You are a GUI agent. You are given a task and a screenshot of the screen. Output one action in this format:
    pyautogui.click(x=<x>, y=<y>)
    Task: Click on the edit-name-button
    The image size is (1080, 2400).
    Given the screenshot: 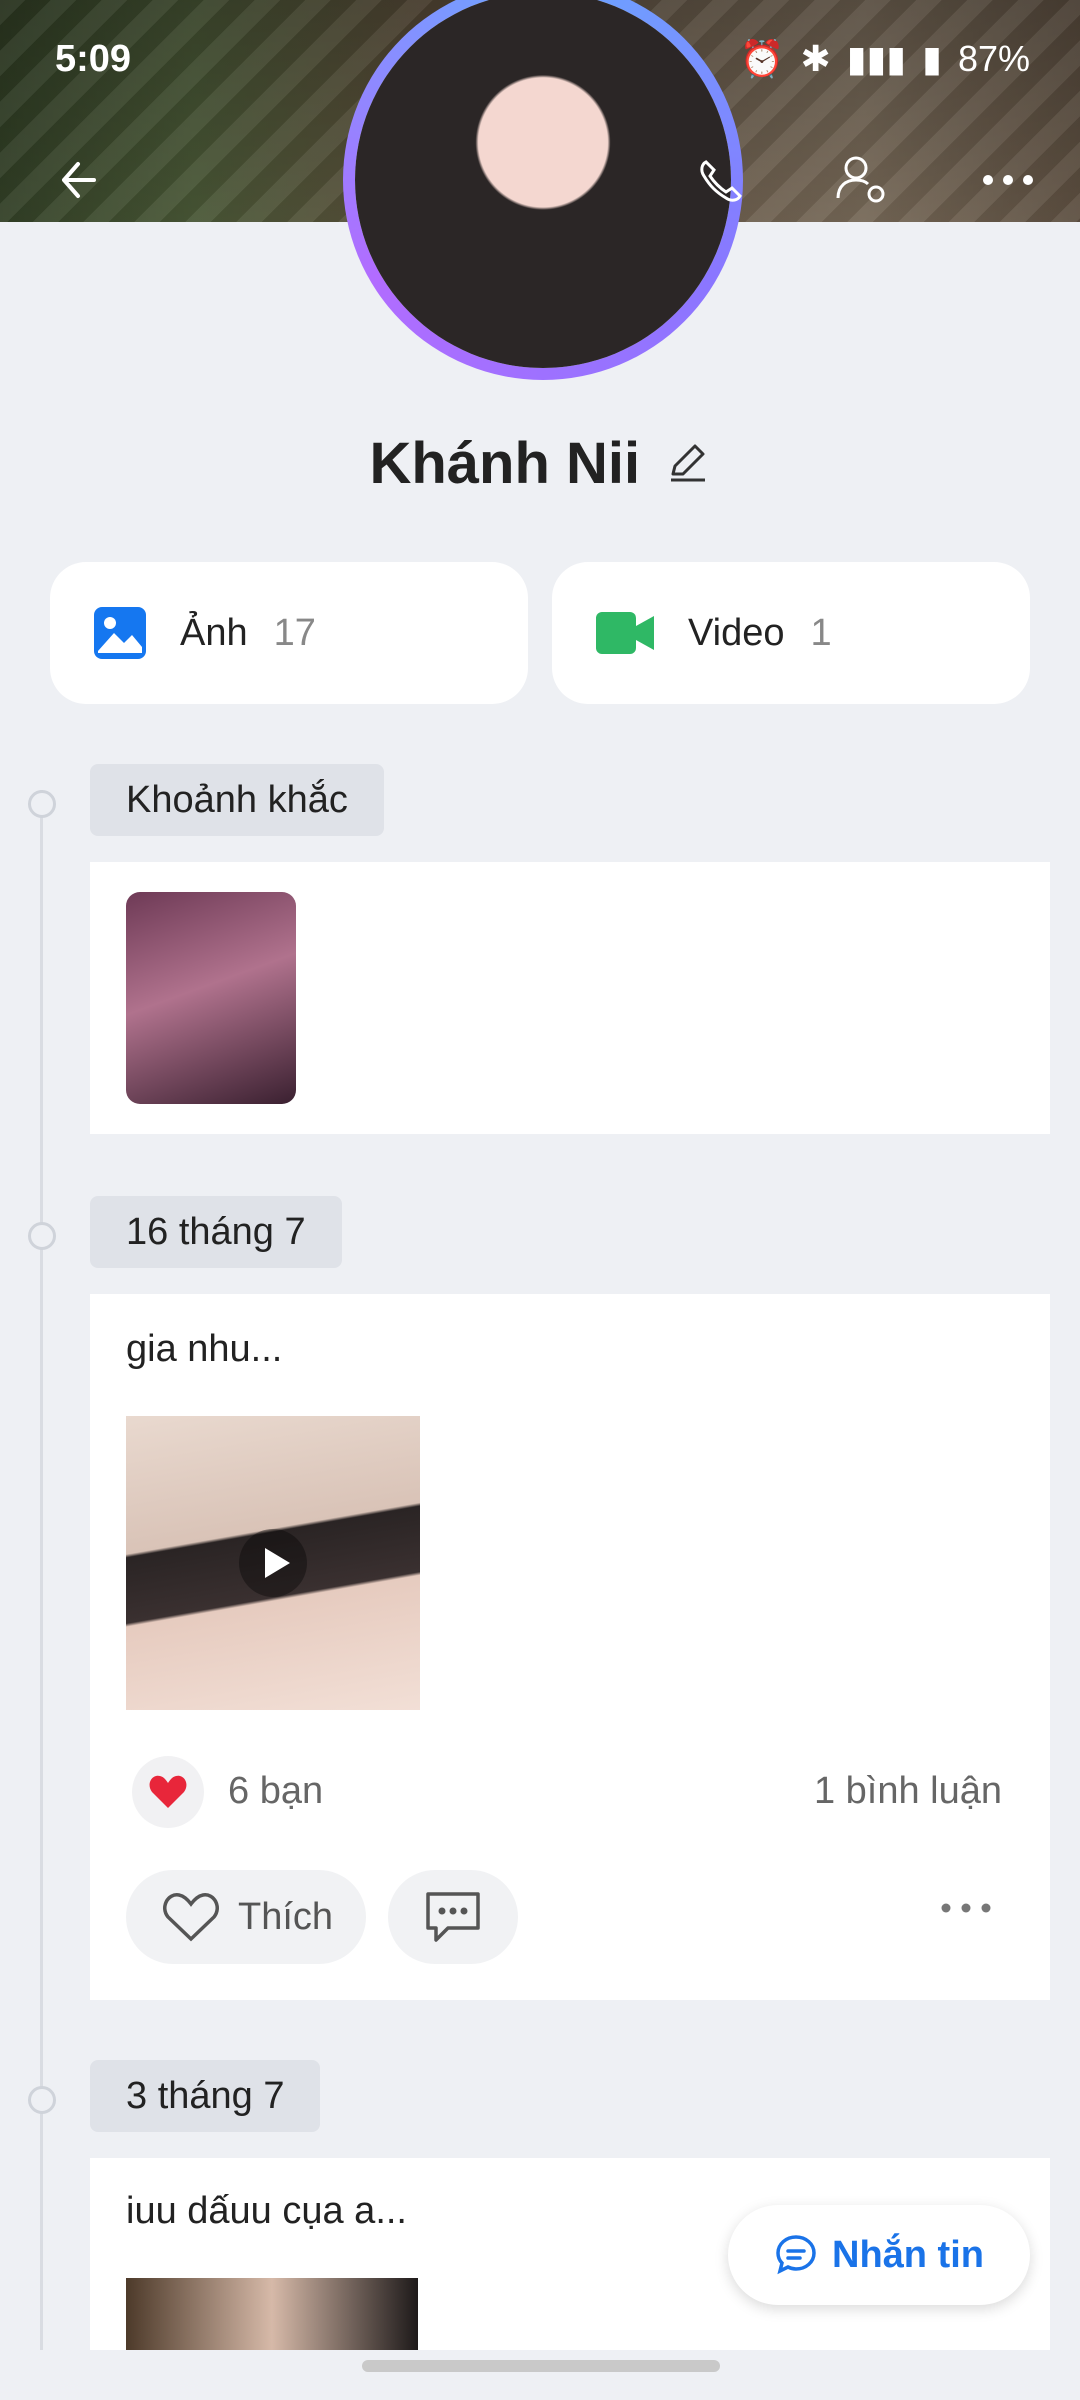 What is the action you would take?
    pyautogui.click(x=688, y=463)
    